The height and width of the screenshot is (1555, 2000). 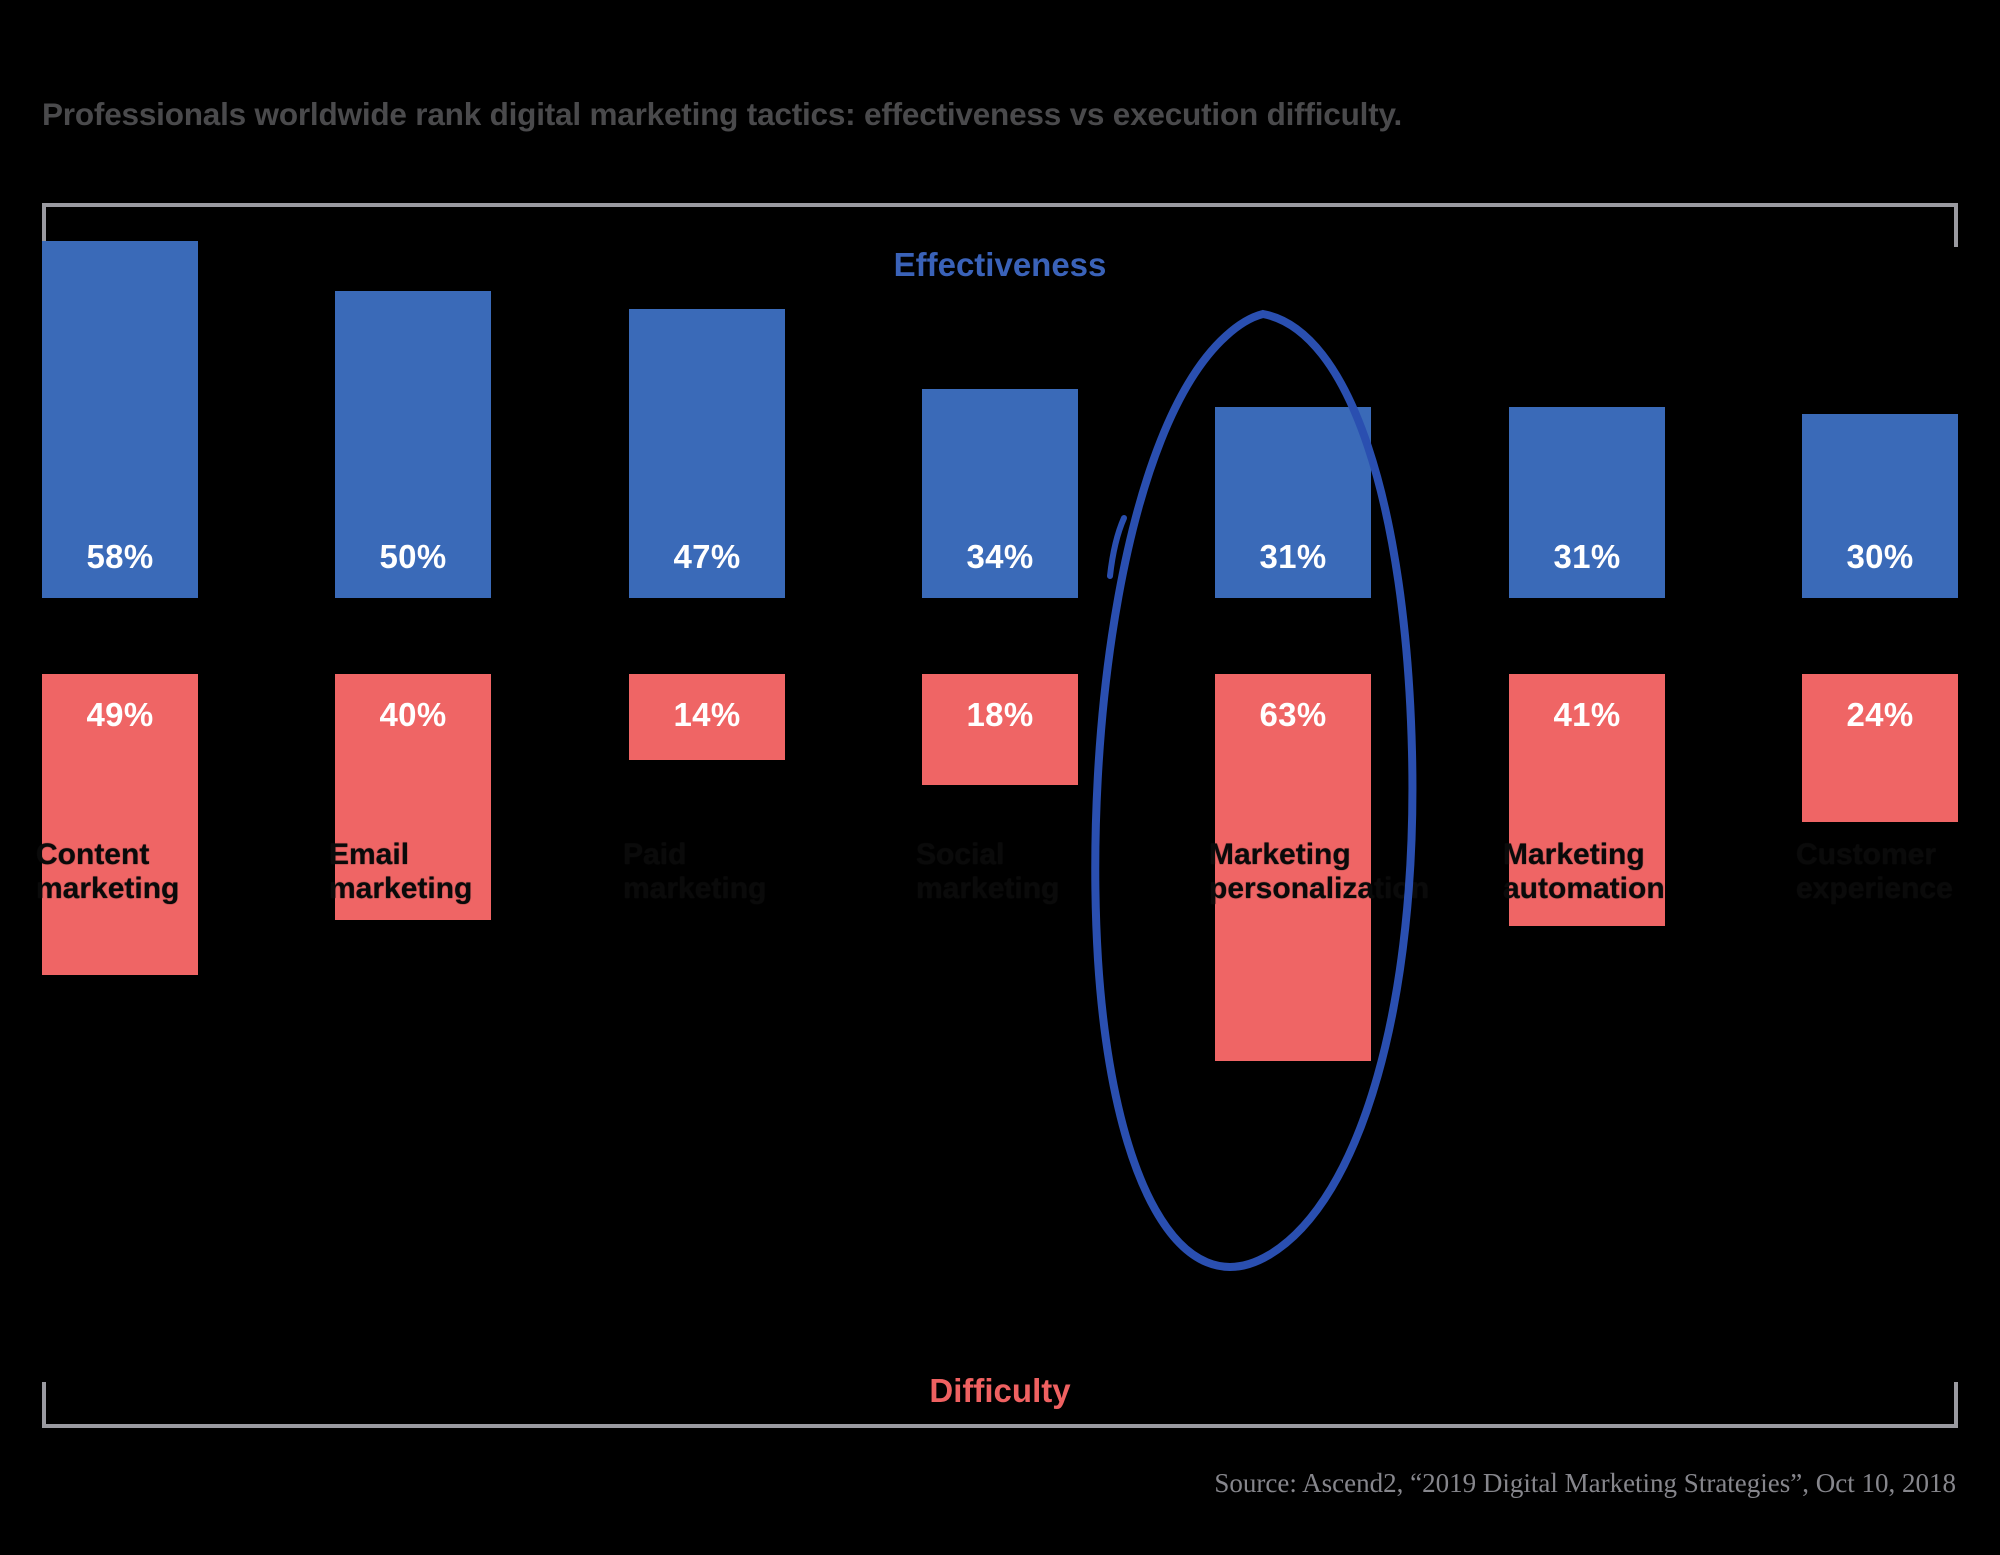 What do you see at coordinates (1880, 556) in the screenshot?
I see `effectiveness-value-label: 30%` at bounding box center [1880, 556].